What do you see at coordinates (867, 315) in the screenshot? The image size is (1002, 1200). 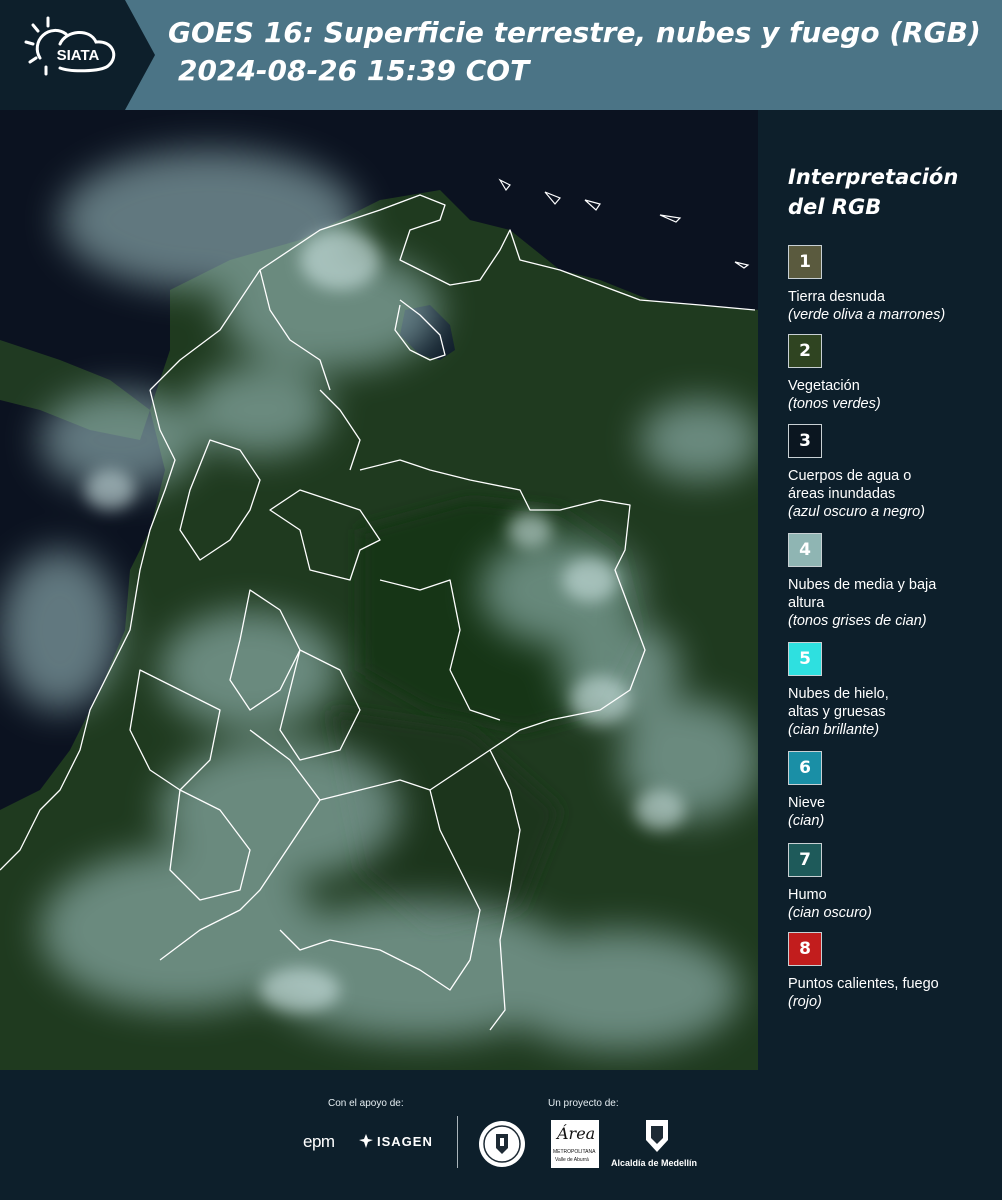 I see `legend-sublabel: (verde oliva a marrones)` at bounding box center [867, 315].